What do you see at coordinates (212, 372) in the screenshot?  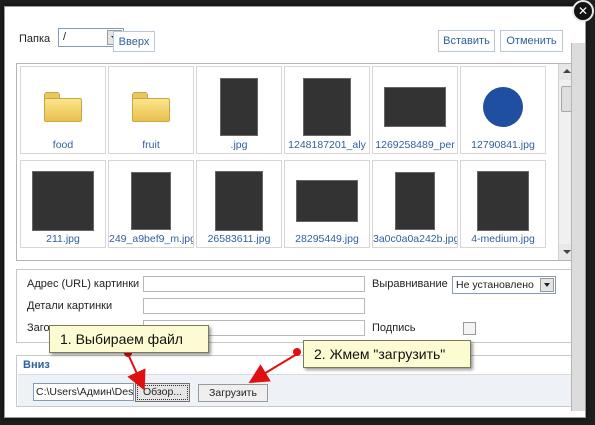 I see `annotation-arrows` at bounding box center [212, 372].